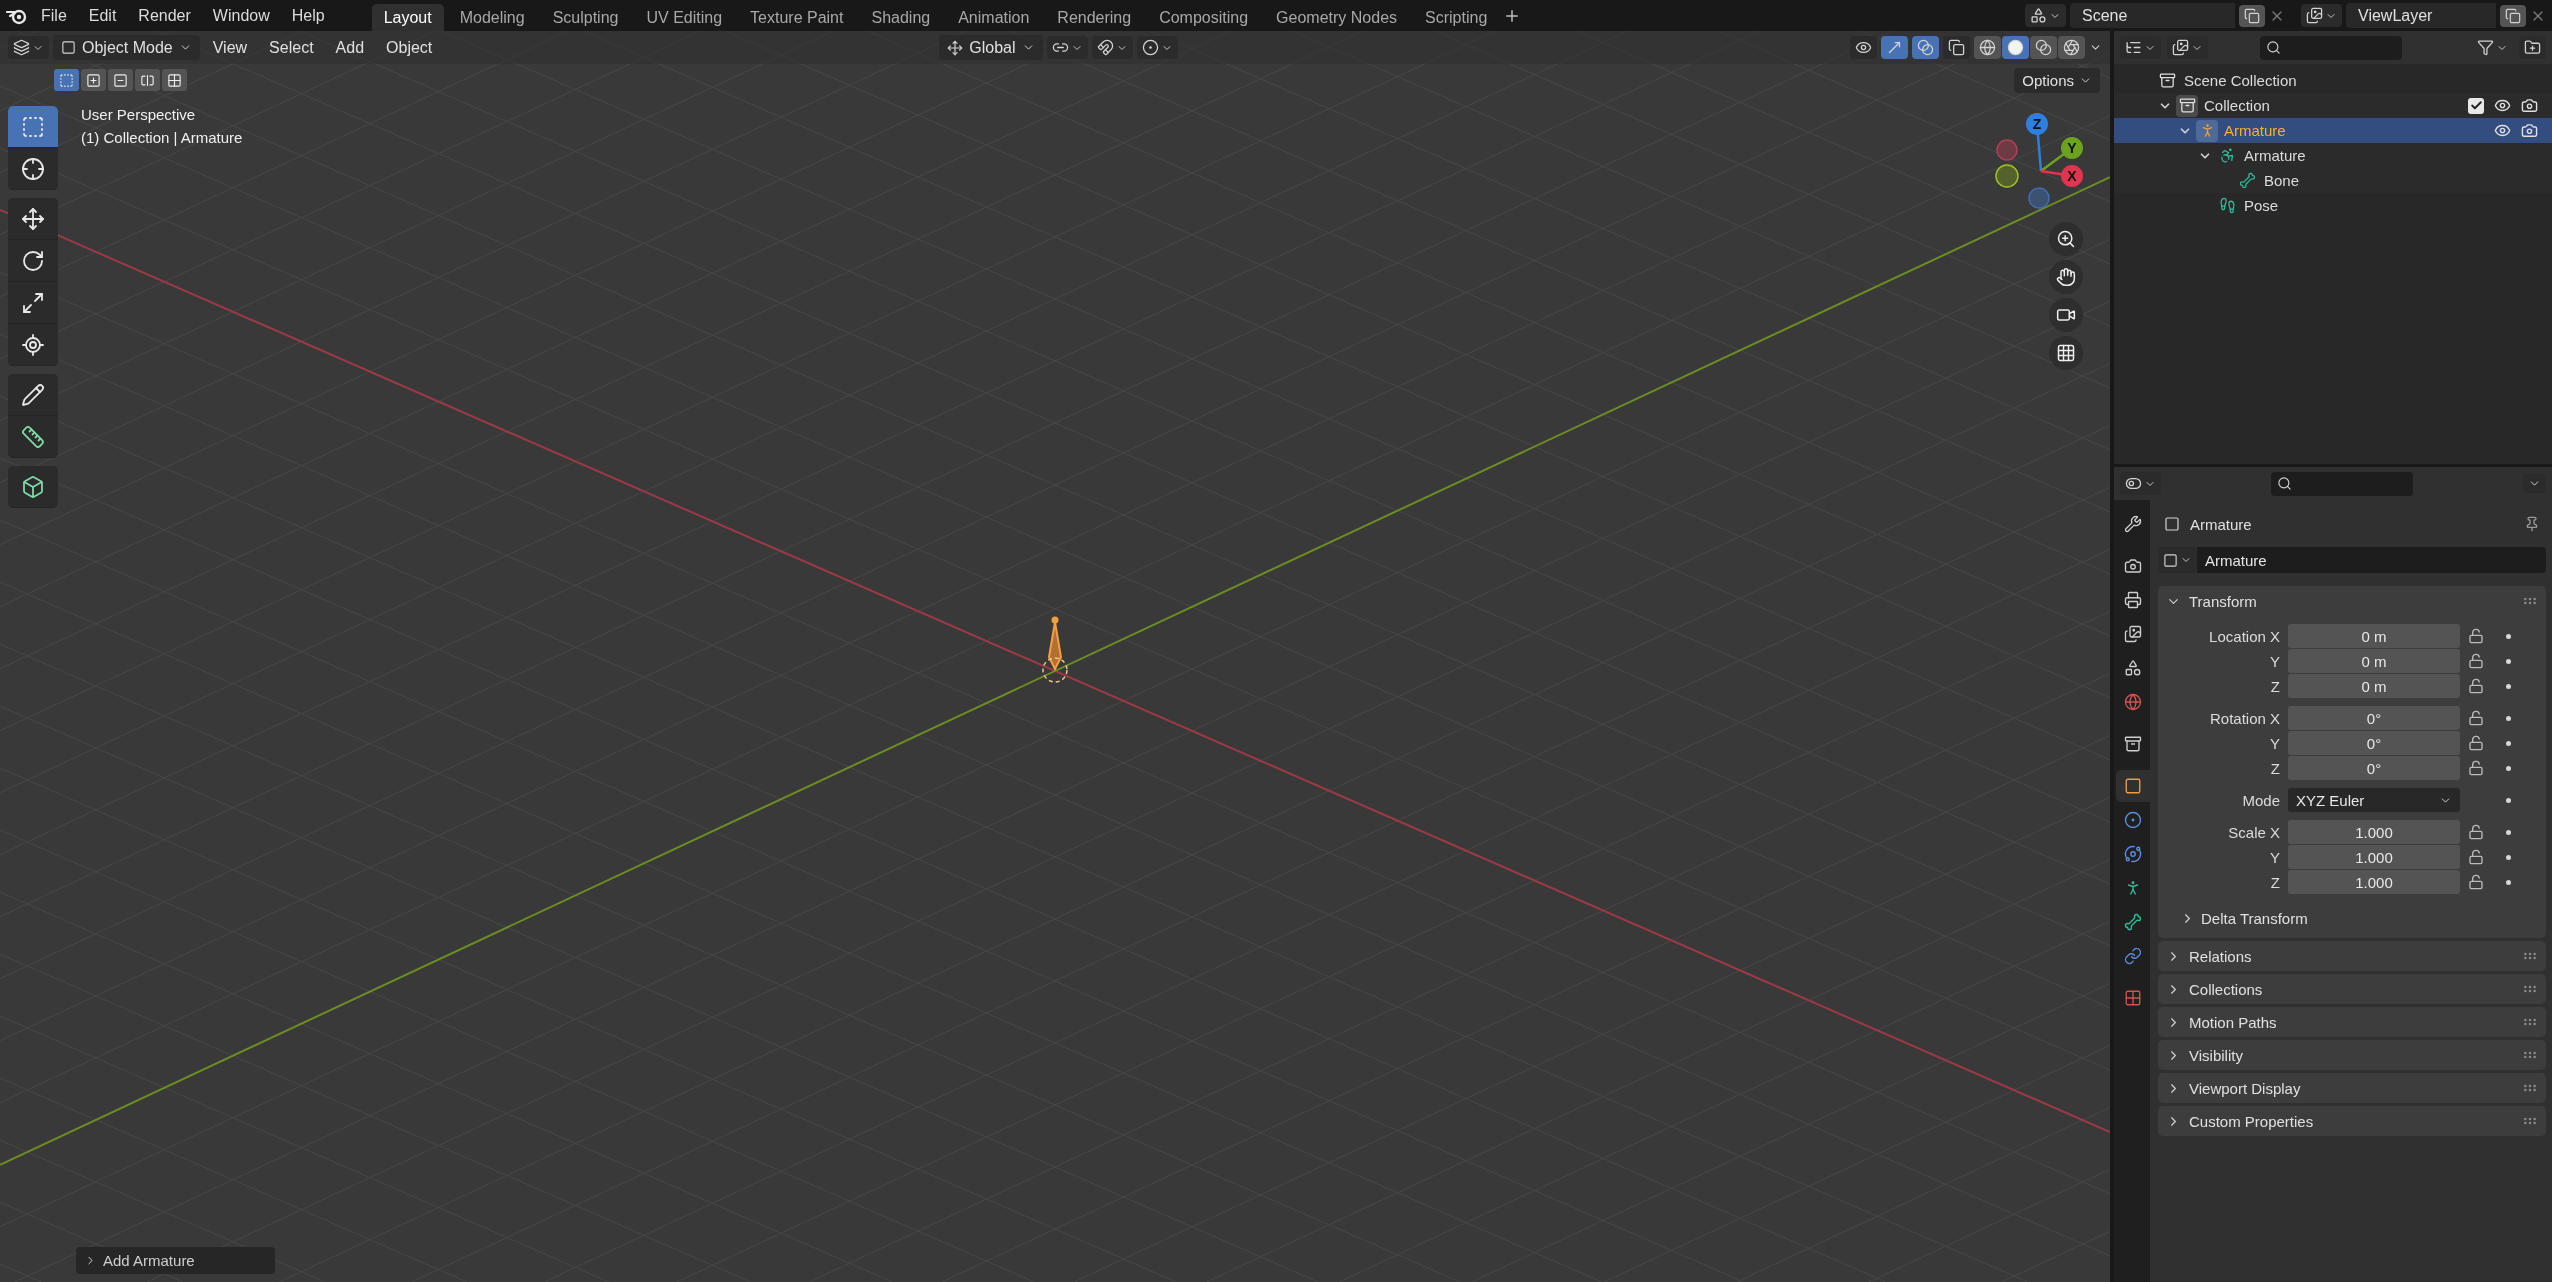 Image resolution: width=2552 pixels, height=1282 pixels. What do you see at coordinates (2045, 15) in the screenshot?
I see `scene-selector-button` at bounding box center [2045, 15].